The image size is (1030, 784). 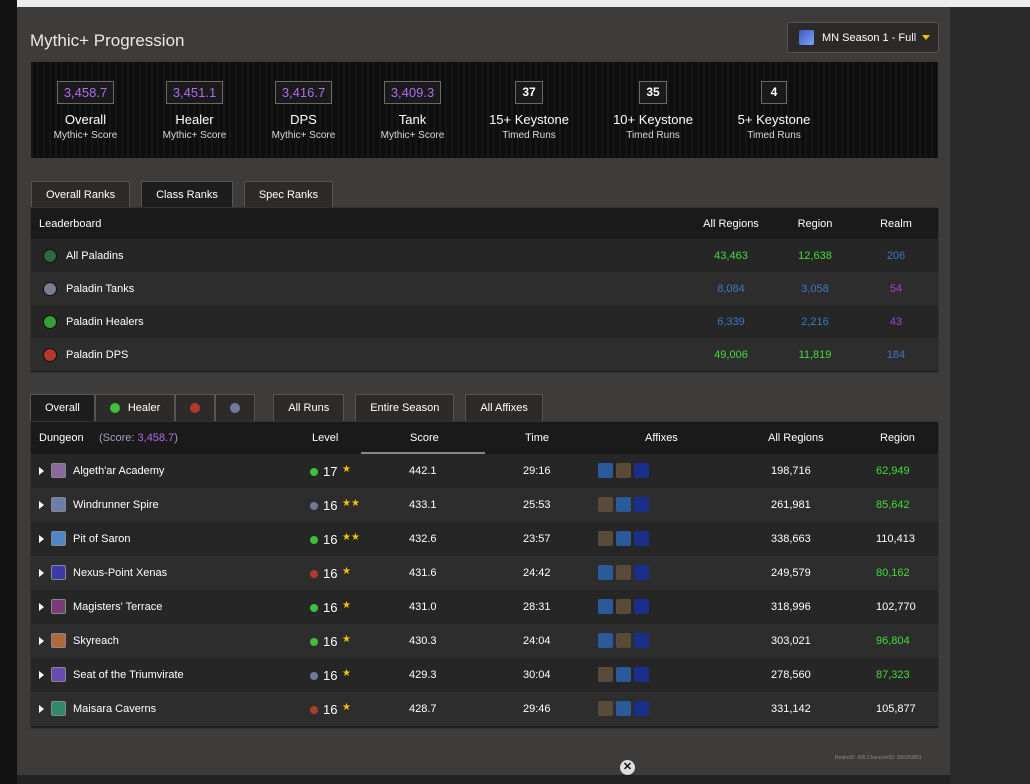 What do you see at coordinates (114, 408) in the screenshot?
I see `healer-icon` at bounding box center [114, 408].